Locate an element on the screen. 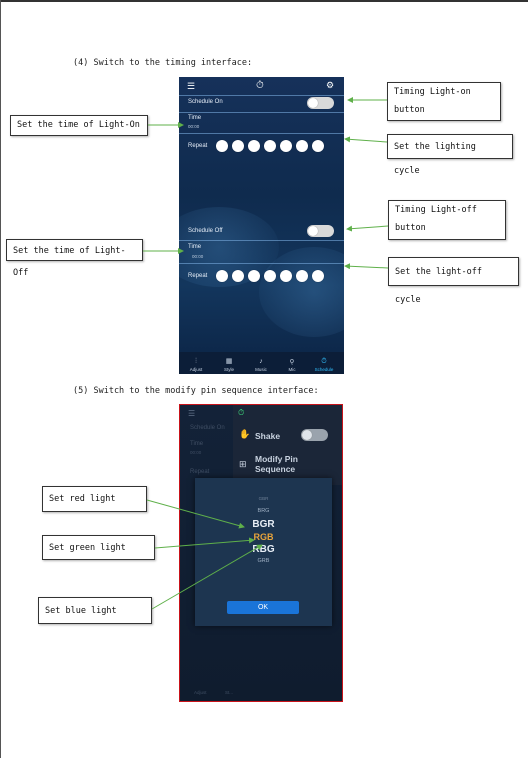 This screenshot has height=758, width=528. callout-red-light: Set red light is located at coordinates (94, 499).